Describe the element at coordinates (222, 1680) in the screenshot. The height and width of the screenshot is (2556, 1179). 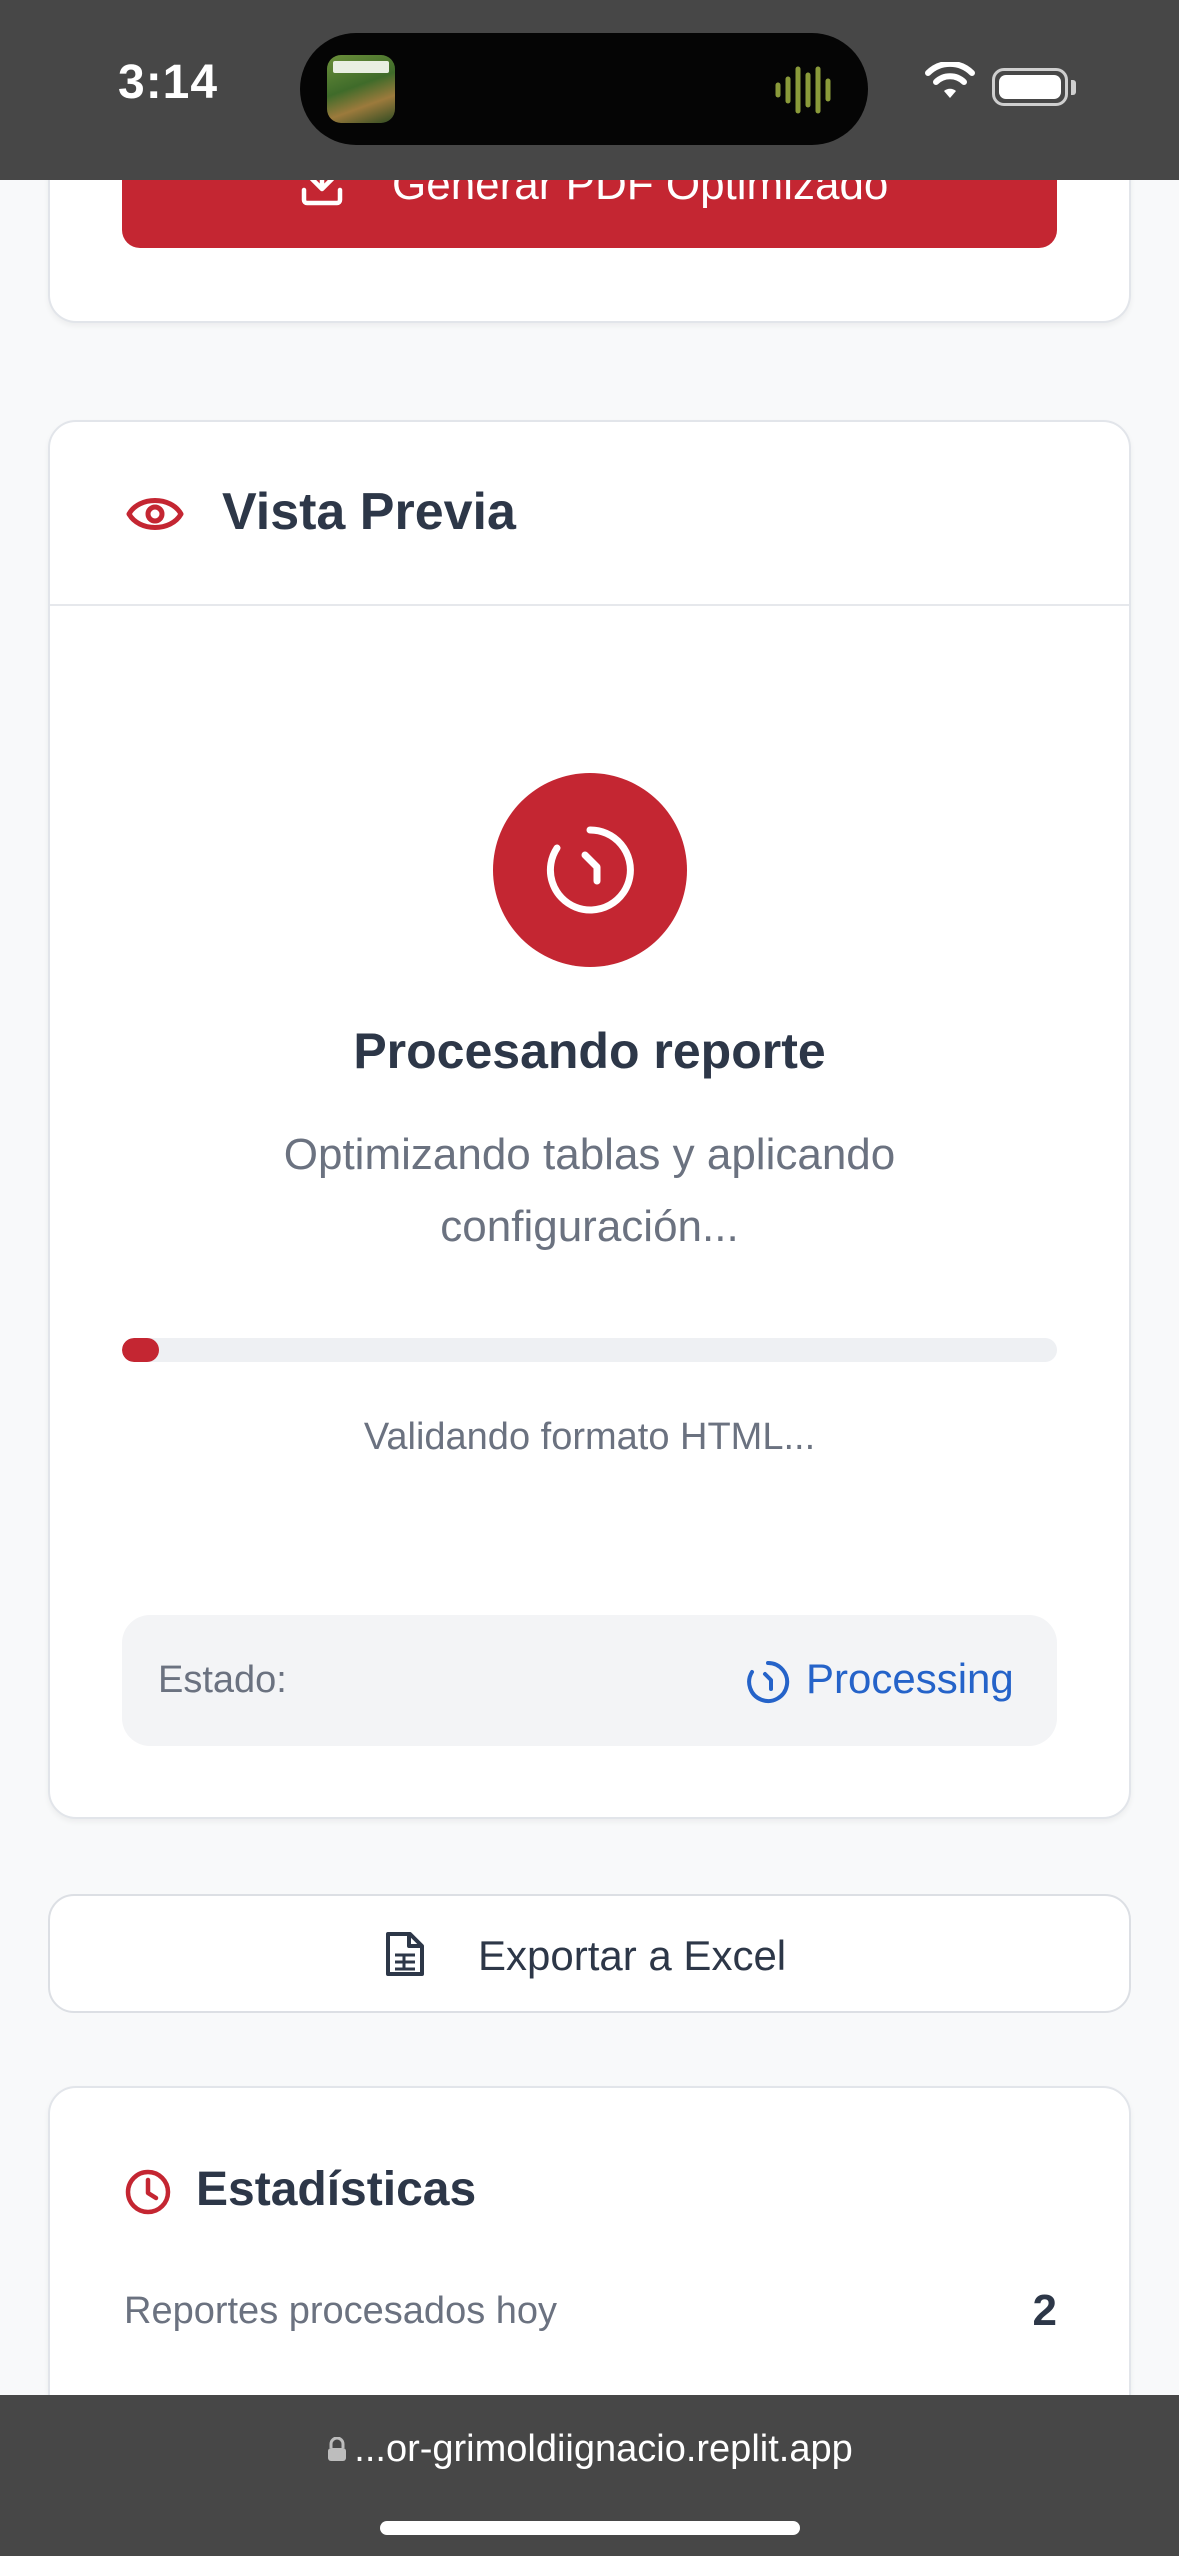
I see `status-label: Estado:` at that location.